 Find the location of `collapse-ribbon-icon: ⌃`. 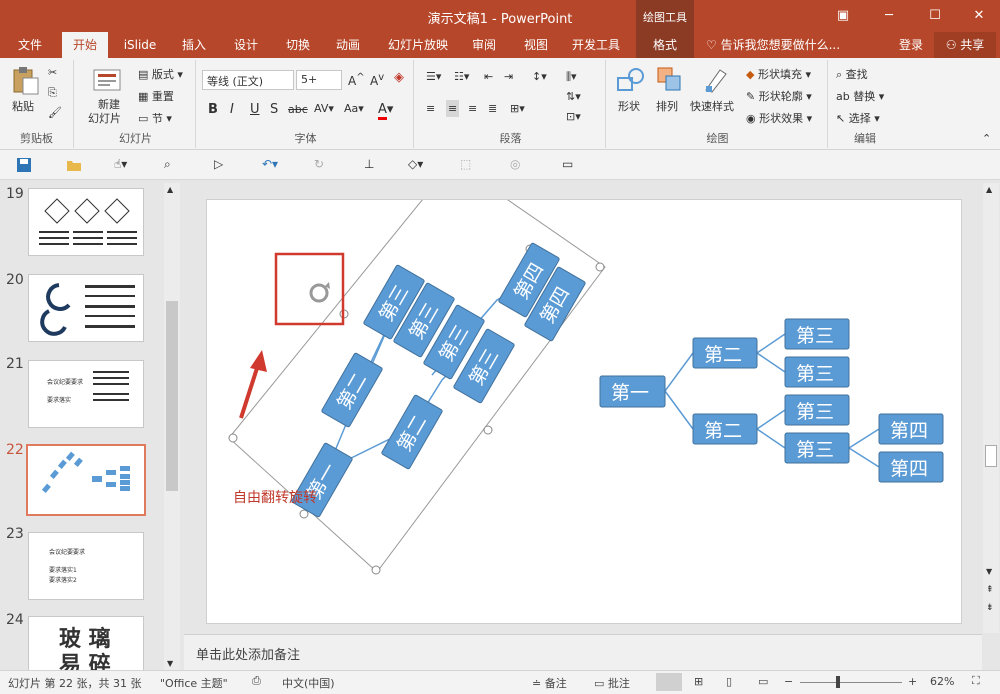

collapse-ribbon-icon: ⌃ is located at coordinates (986, 138).